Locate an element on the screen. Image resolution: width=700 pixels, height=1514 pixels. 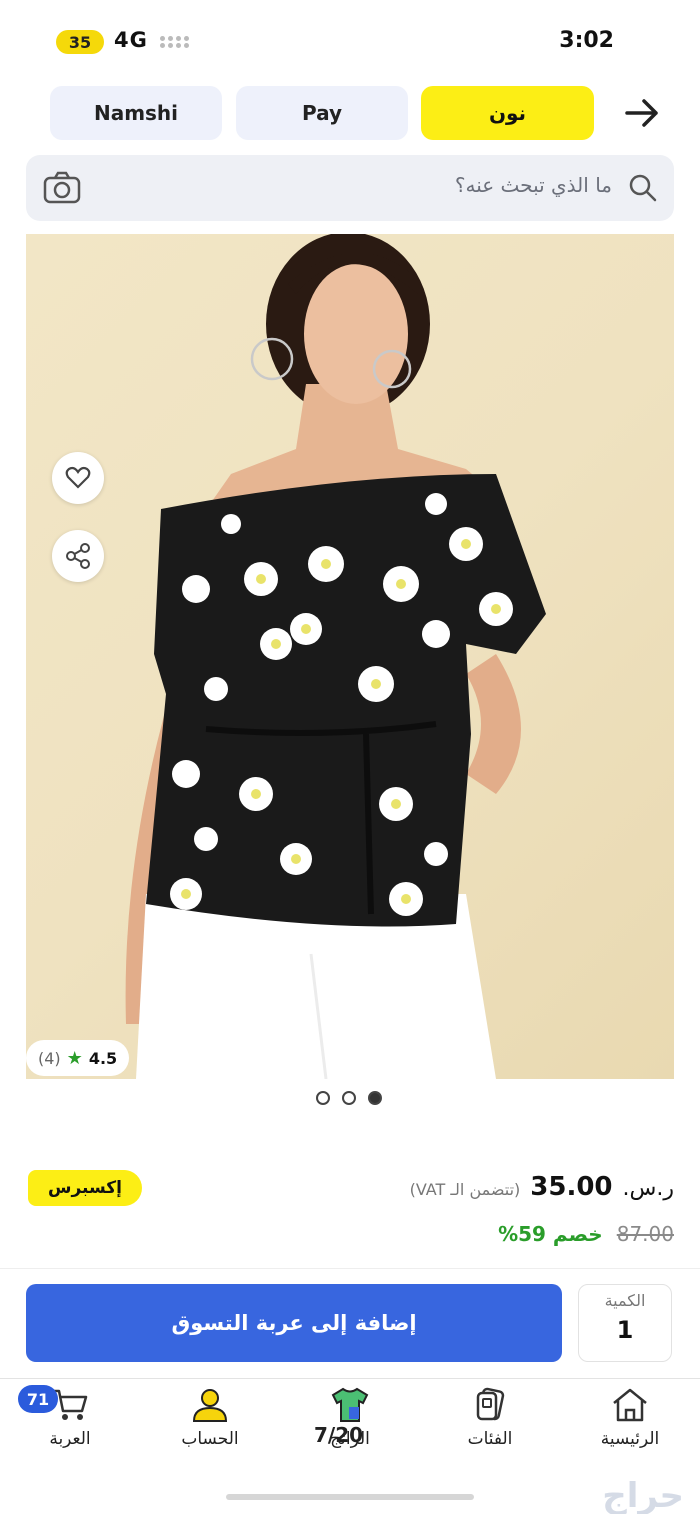
rating-count: (4) is located at coordinates (49, 1058).